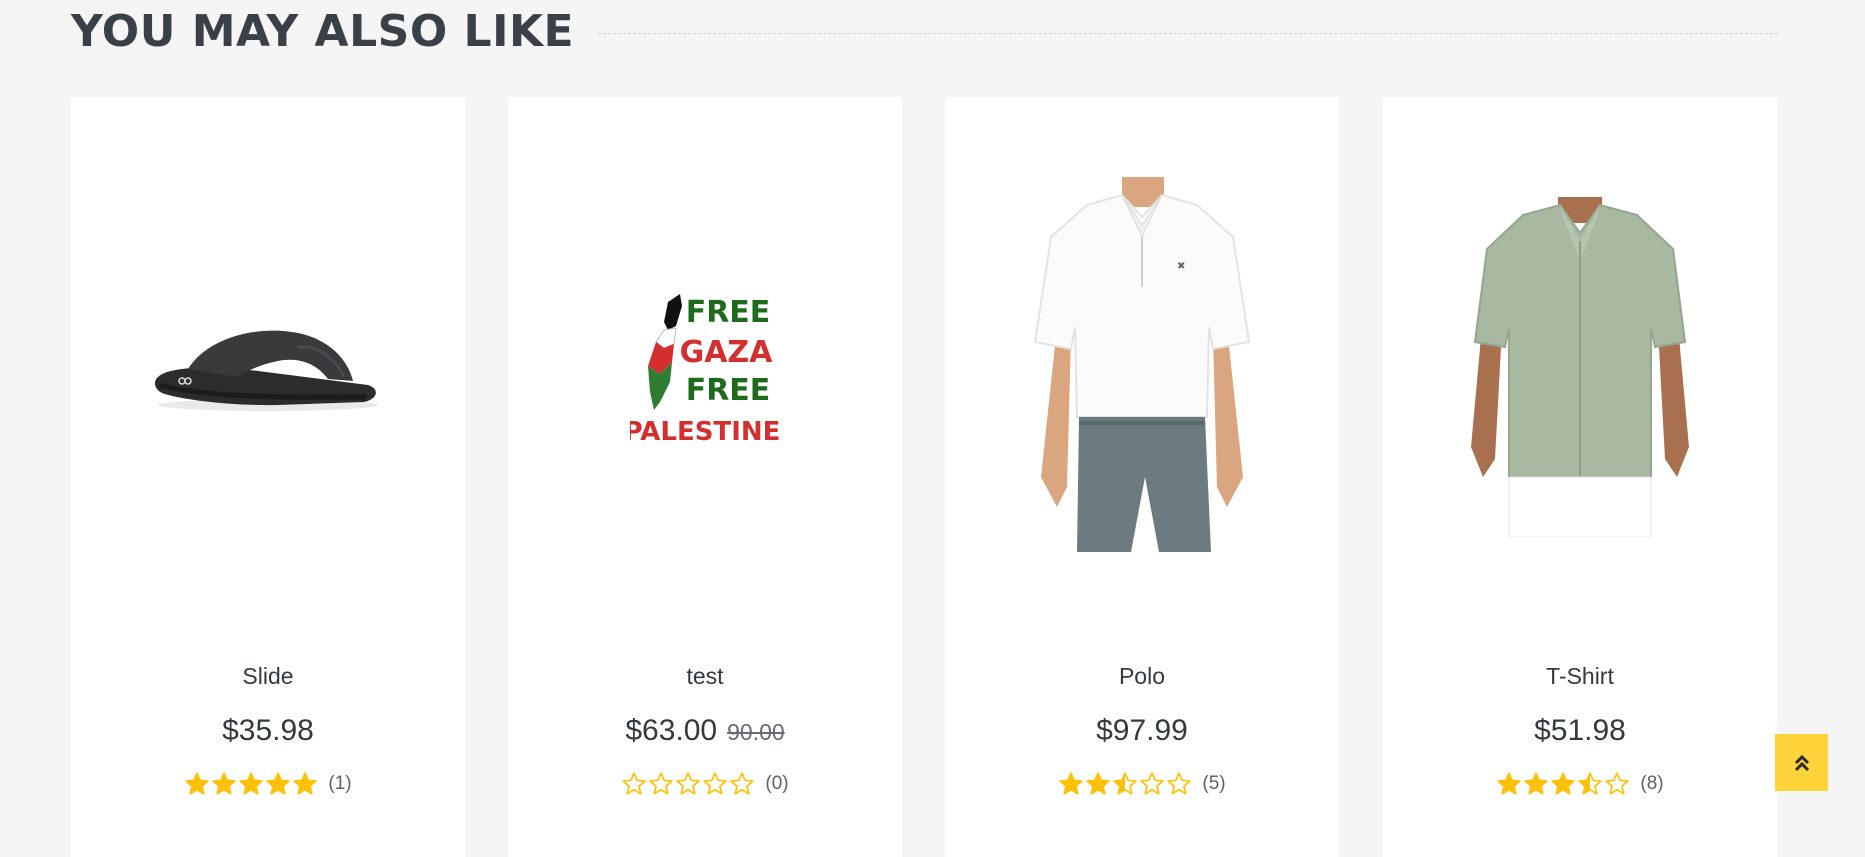  Describe the element at coordinates (268, 676) in the screenshot. I see `product-name: Slide` at that location.